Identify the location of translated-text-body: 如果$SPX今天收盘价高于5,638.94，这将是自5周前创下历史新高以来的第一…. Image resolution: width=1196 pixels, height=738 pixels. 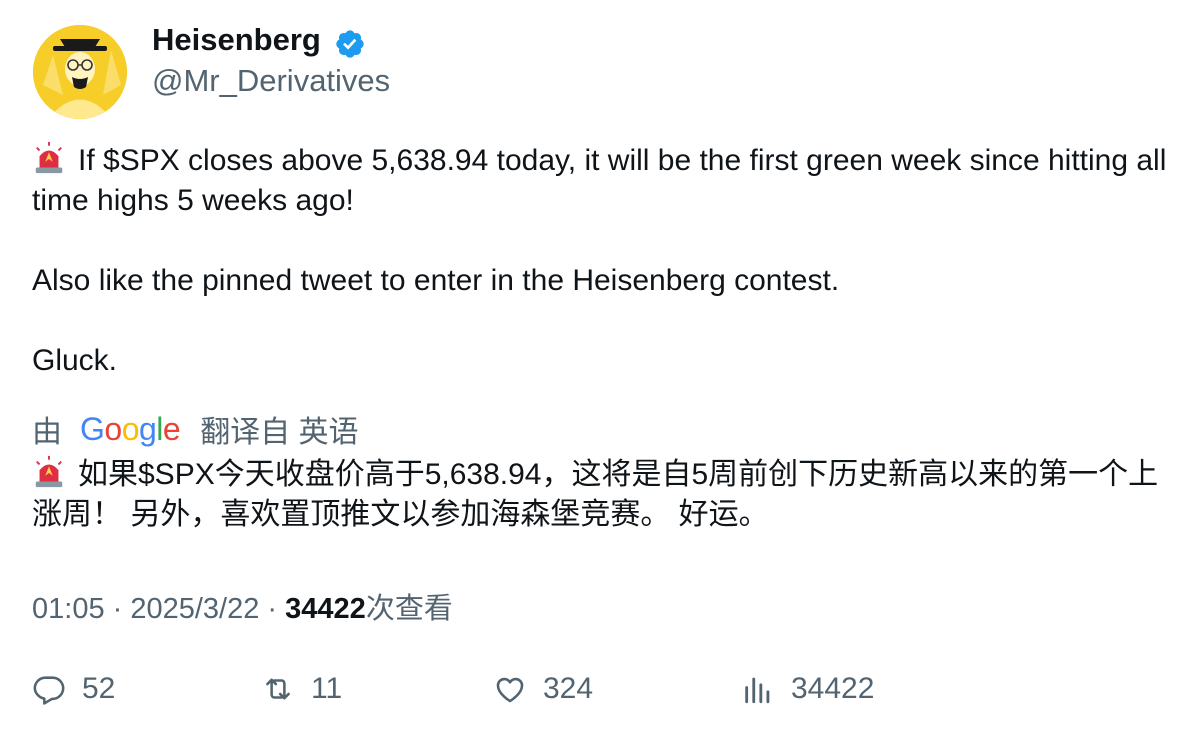
(595, 494).